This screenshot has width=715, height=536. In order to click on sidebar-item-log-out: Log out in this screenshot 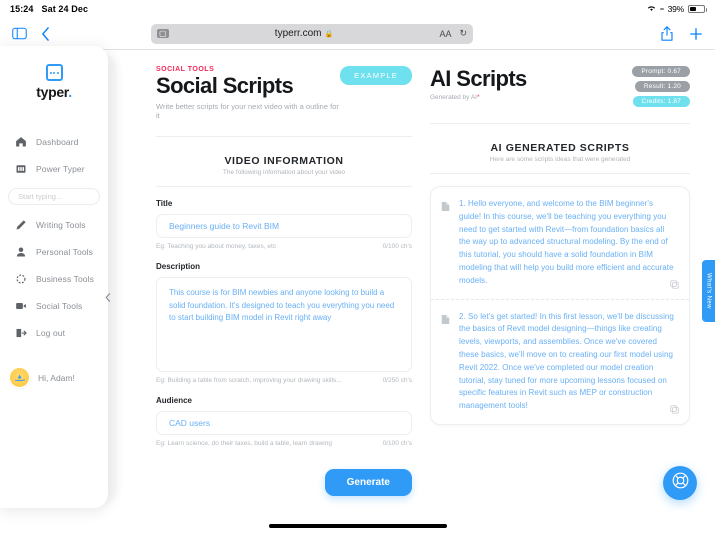, I will do `click(54, 332)`.